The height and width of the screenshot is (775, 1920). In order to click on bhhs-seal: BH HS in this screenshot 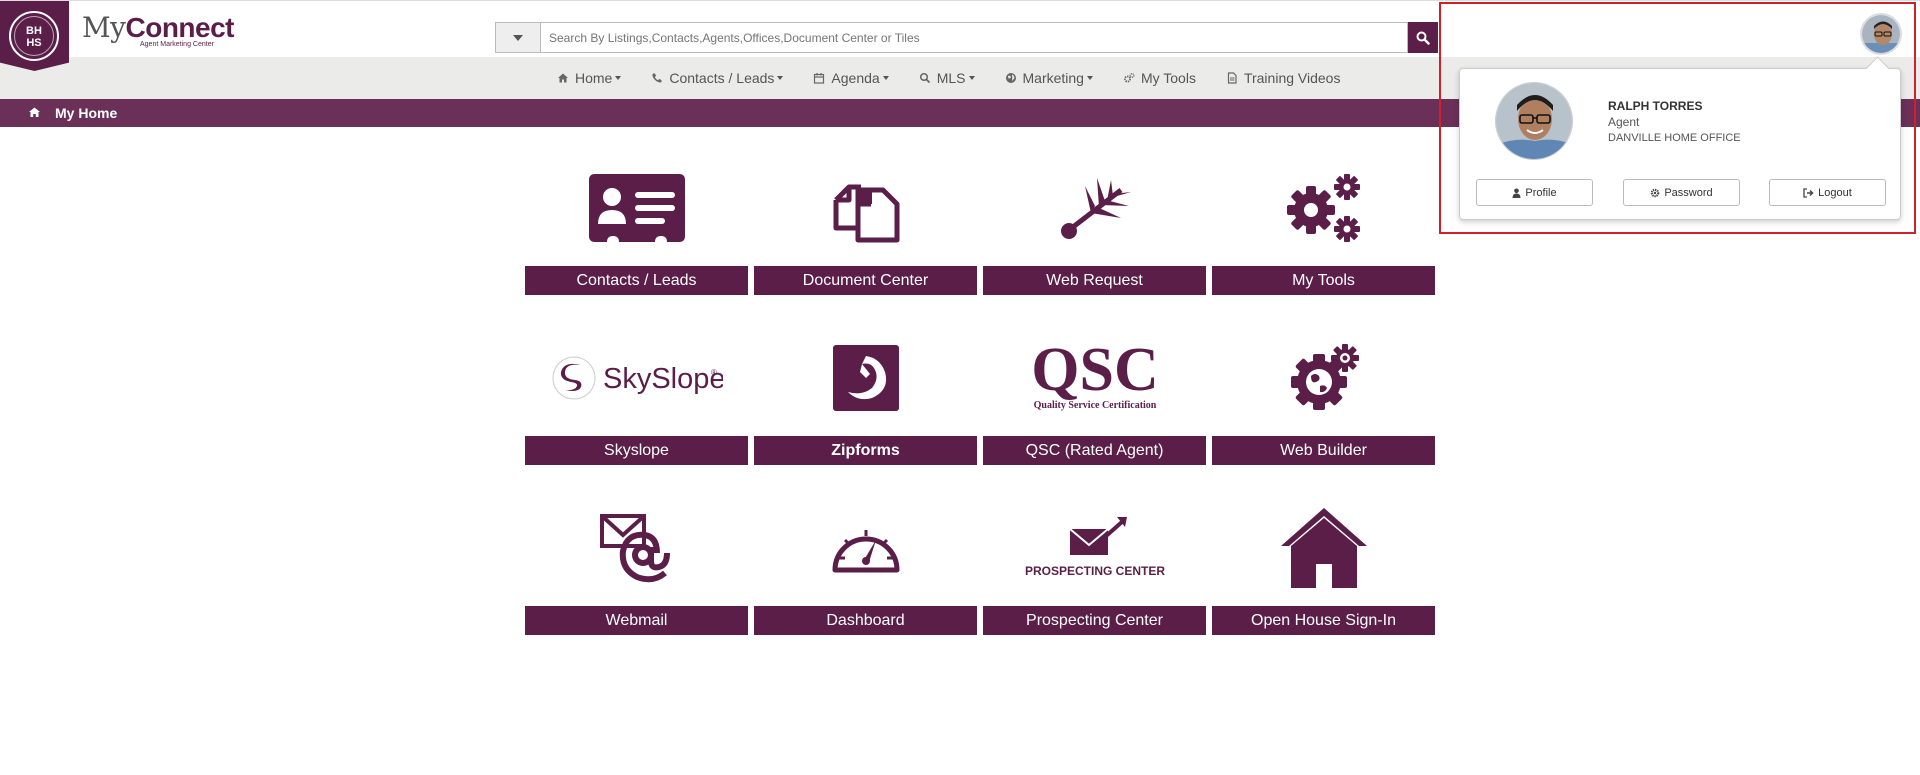, I will do `click(34, 36)`.